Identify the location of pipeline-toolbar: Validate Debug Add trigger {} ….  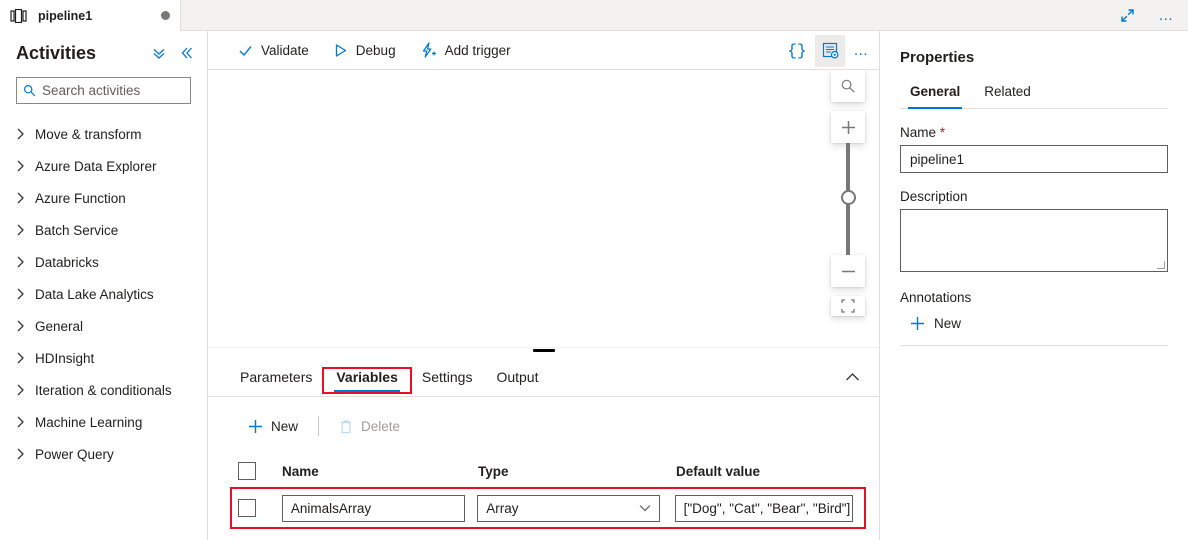
(543, 50).